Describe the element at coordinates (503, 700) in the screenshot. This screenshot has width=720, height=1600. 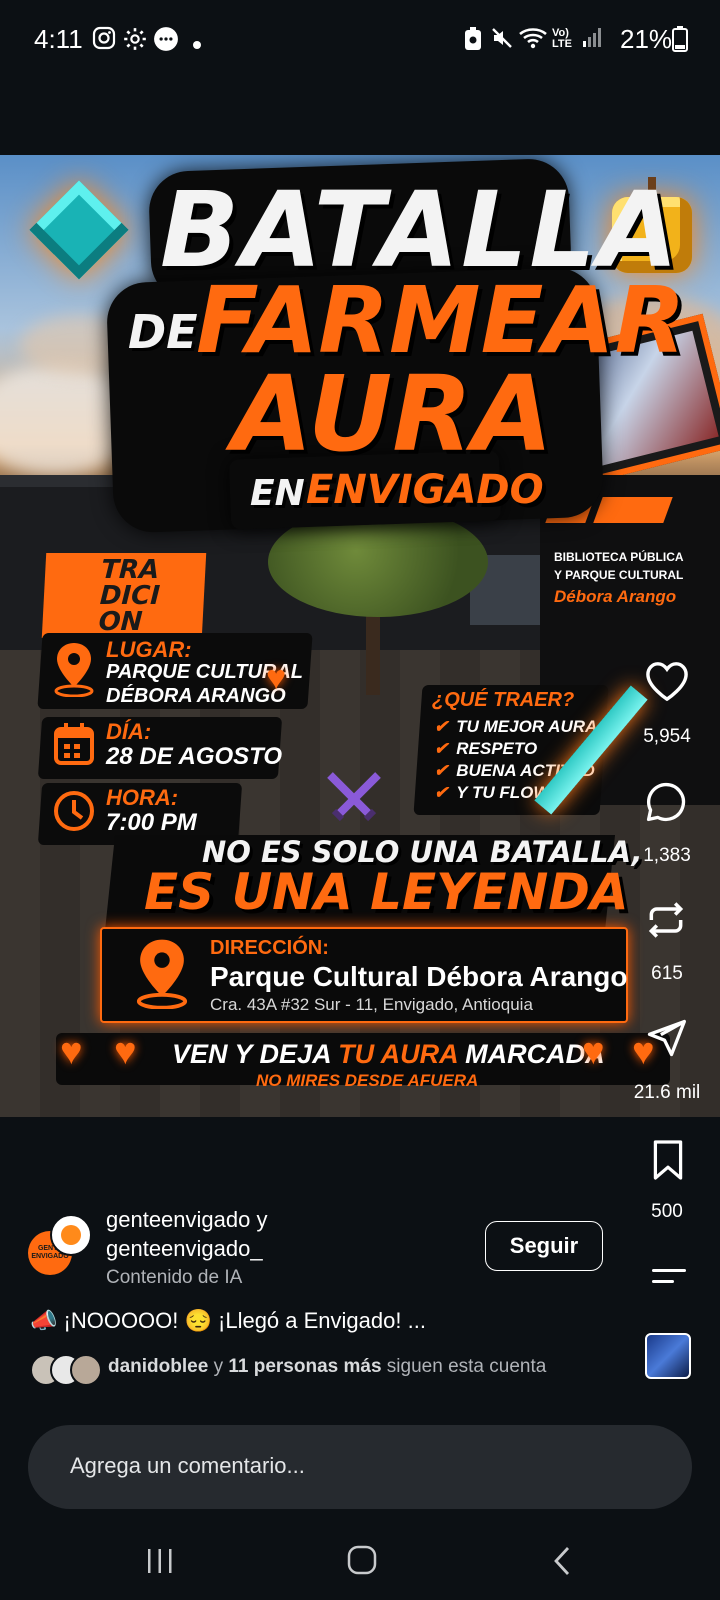
I see `traer-title: ¿QUÉ TRAER?` at that location.